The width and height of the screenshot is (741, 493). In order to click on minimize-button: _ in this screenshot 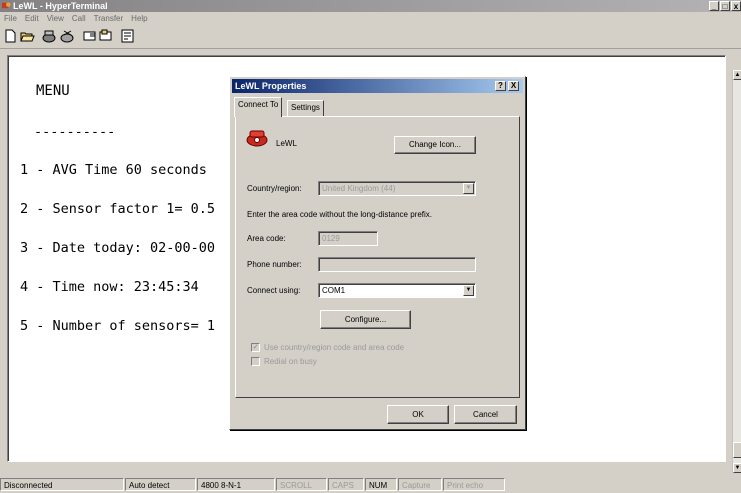, I will do `click(714, 6)`.